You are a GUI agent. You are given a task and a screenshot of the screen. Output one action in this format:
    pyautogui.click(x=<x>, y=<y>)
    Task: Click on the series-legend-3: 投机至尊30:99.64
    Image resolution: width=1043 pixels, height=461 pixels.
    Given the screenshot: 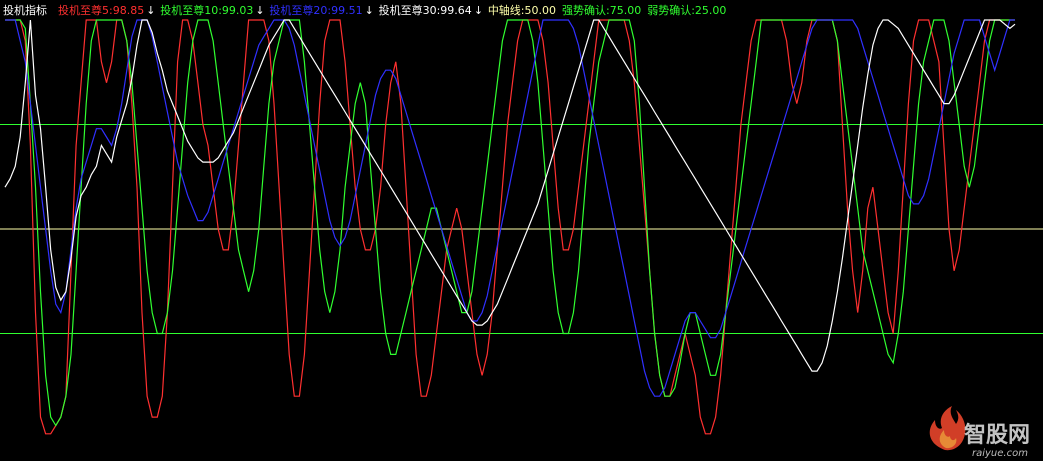 What is the action you would take?
    pyautogui.click(x=425, y=10)
    